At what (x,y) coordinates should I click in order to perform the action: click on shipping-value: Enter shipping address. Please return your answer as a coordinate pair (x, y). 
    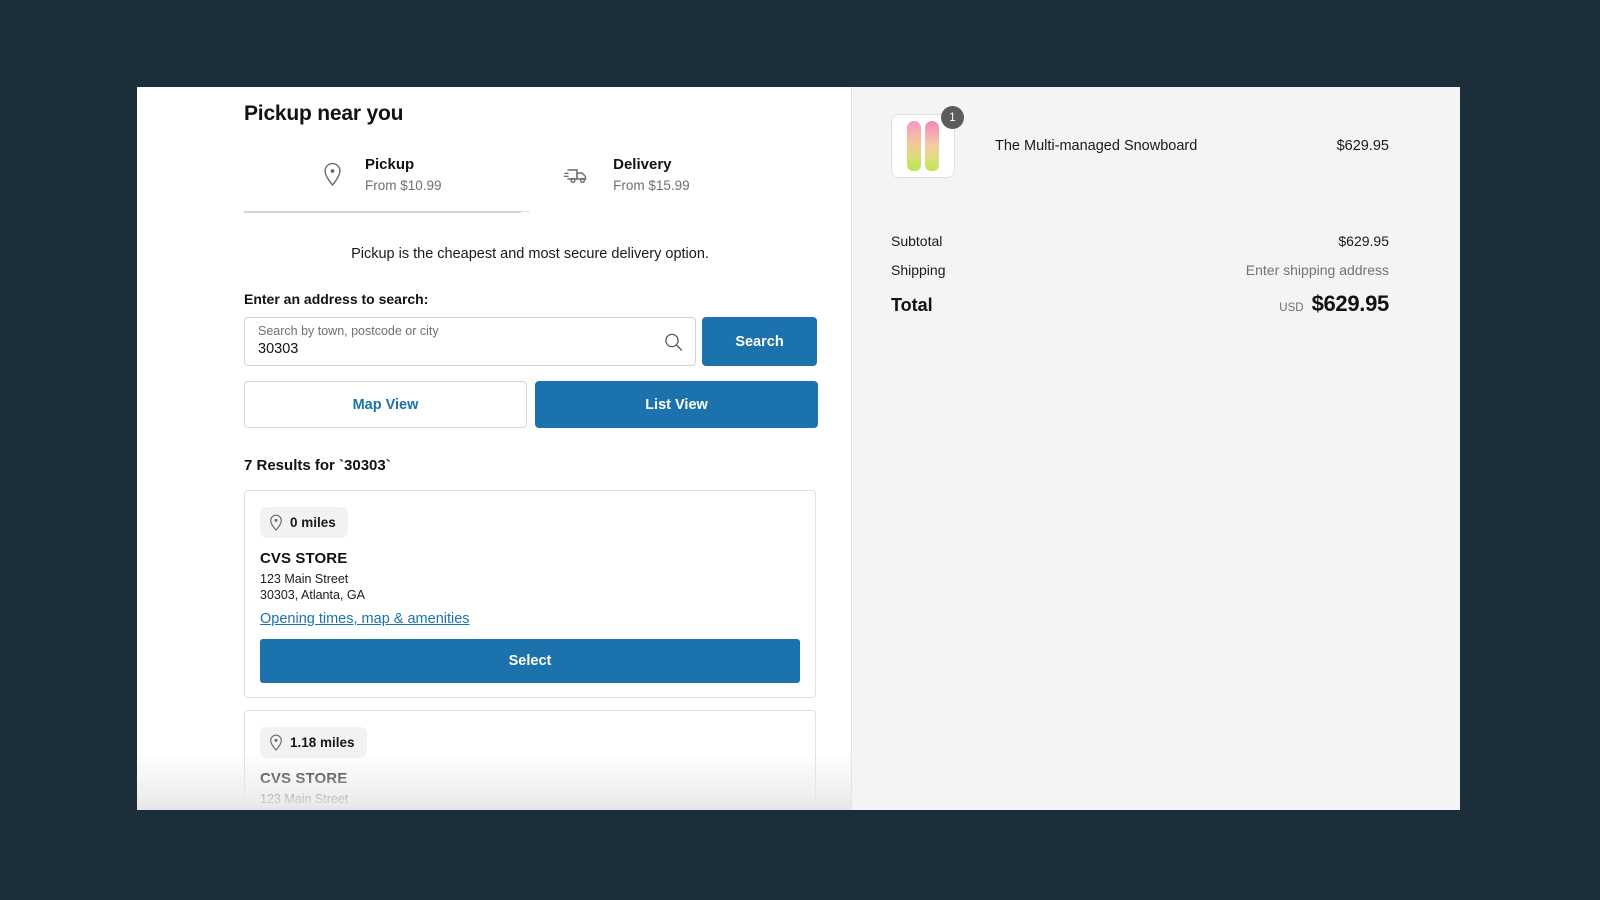
    Looking at the image, I should click on (1317, 270).